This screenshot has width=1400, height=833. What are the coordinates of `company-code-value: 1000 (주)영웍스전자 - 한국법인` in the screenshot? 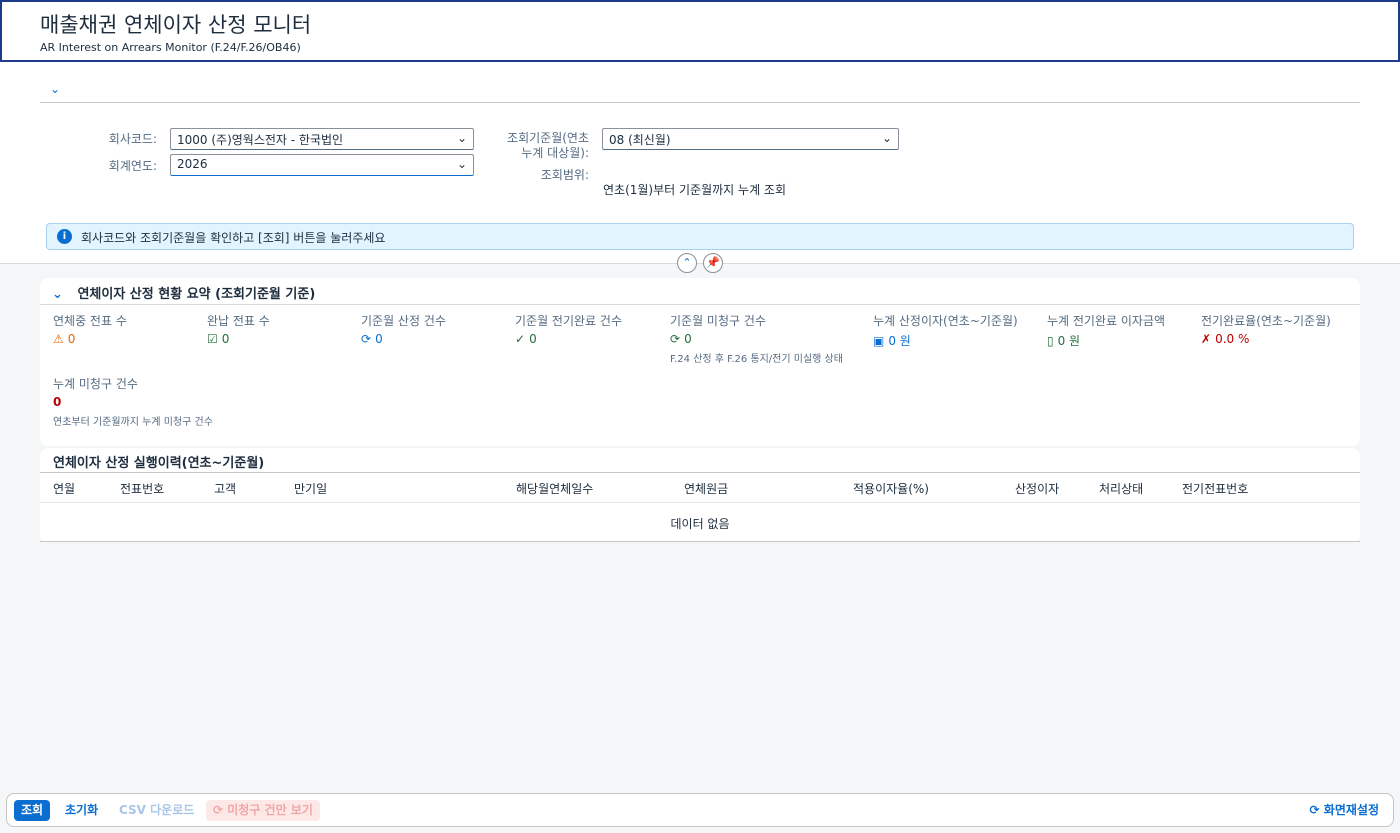 It's located at (260, 140).